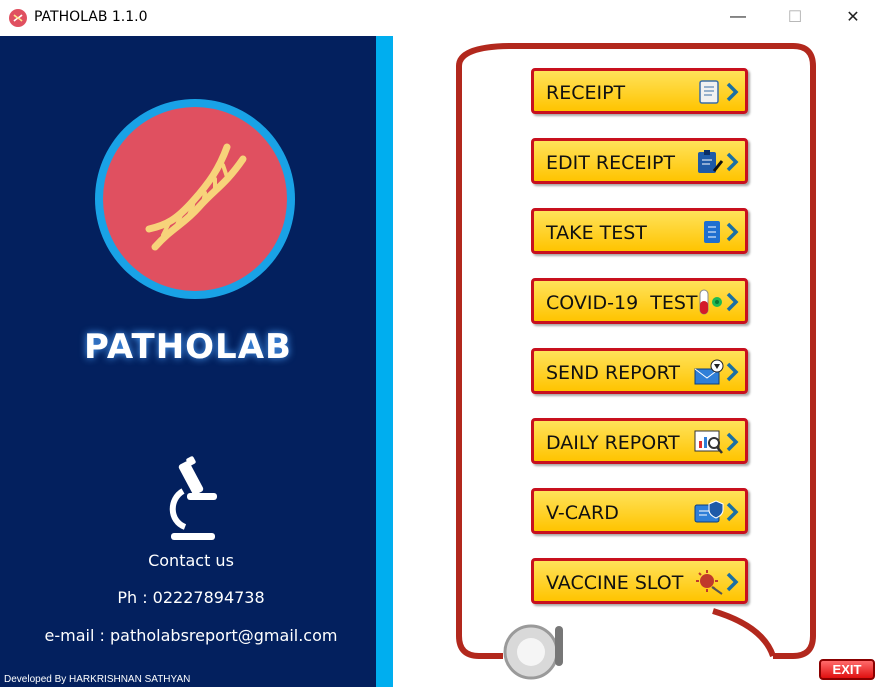 The height and width of the screenshot is (687, 883). I want to click on receipt-scroll-icon, so click(709, 92).